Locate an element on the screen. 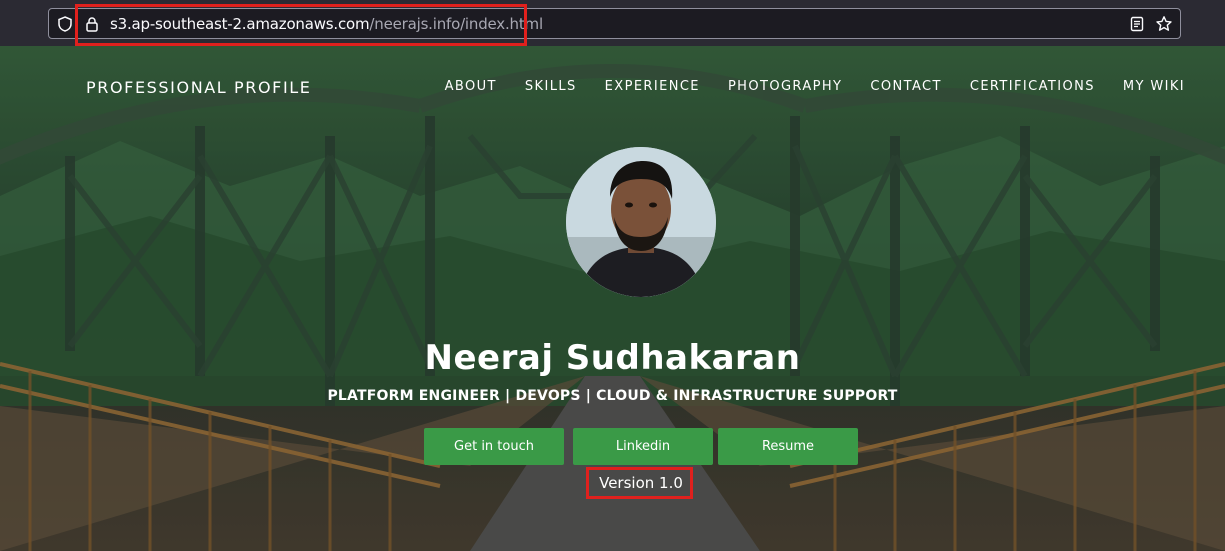 The height and width of the screenshot is (551, 1225). nav-my-wiki: MY WIKI is located at coordinates (1154, 86).